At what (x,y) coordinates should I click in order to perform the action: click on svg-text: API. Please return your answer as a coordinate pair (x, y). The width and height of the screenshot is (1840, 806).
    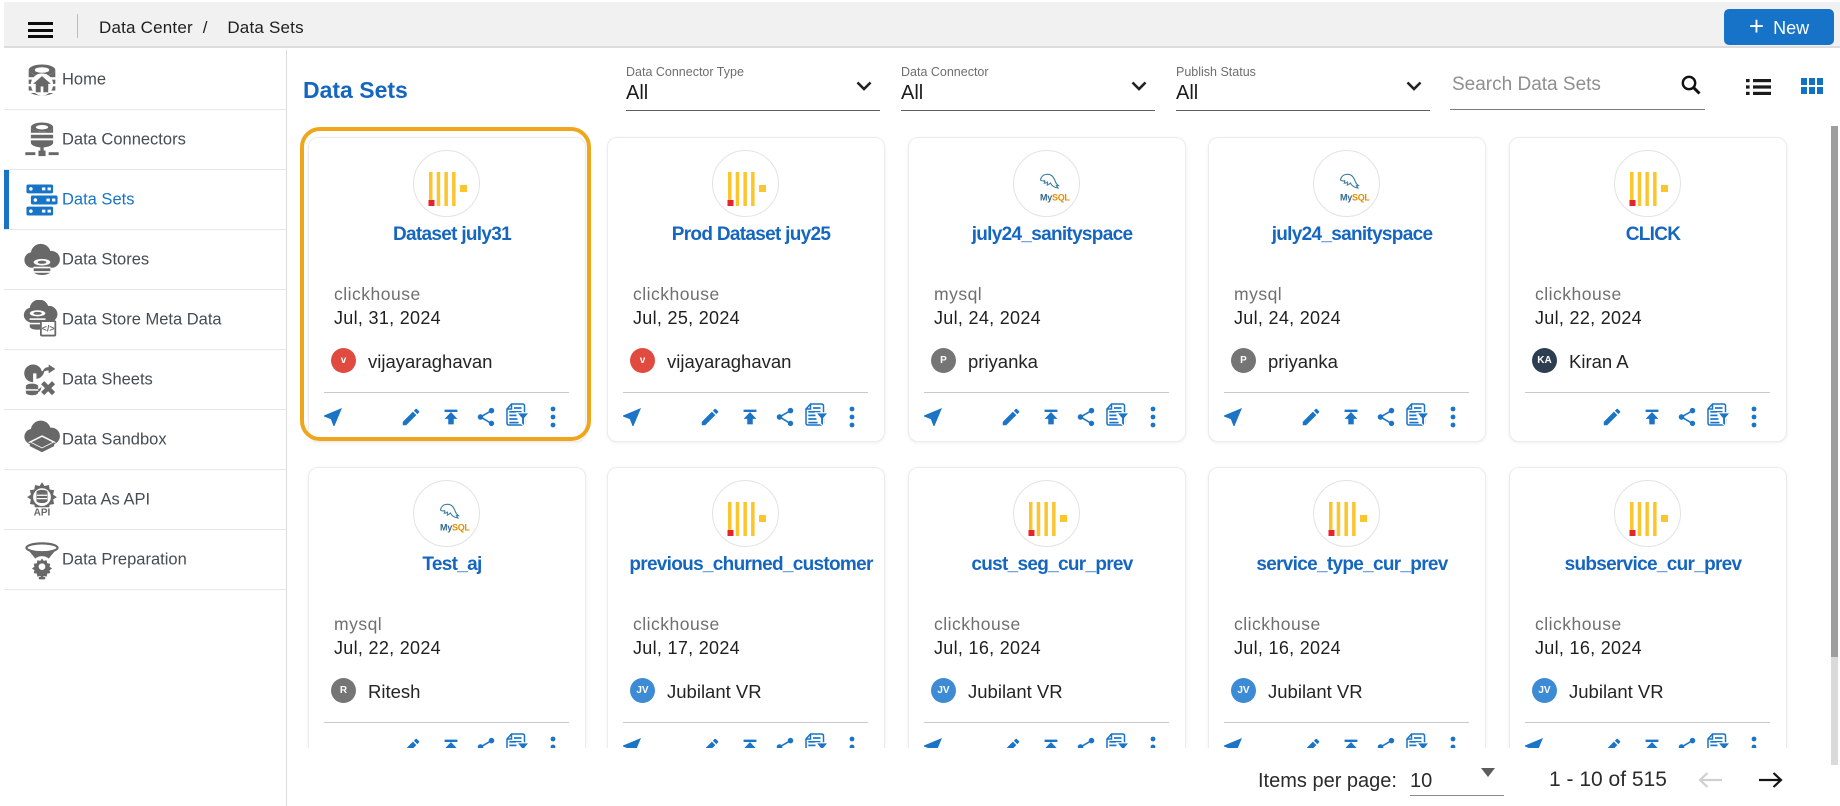
    Looking at the image, I should click on (42, 512).